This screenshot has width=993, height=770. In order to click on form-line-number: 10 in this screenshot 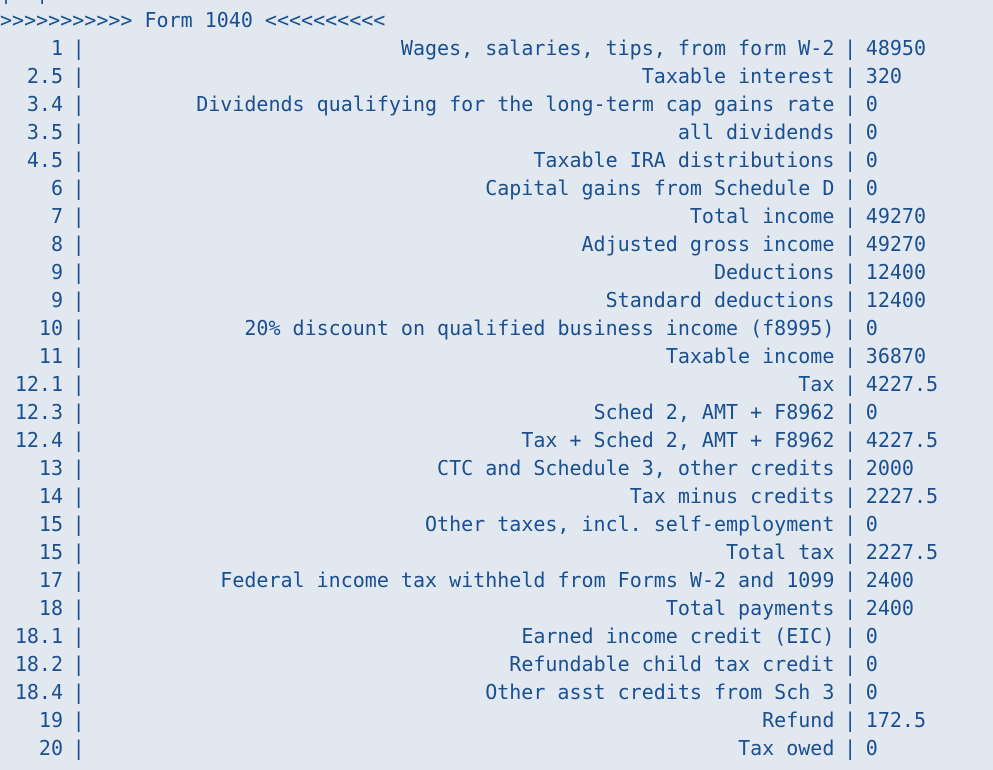, I will do `click(50, 328)`.